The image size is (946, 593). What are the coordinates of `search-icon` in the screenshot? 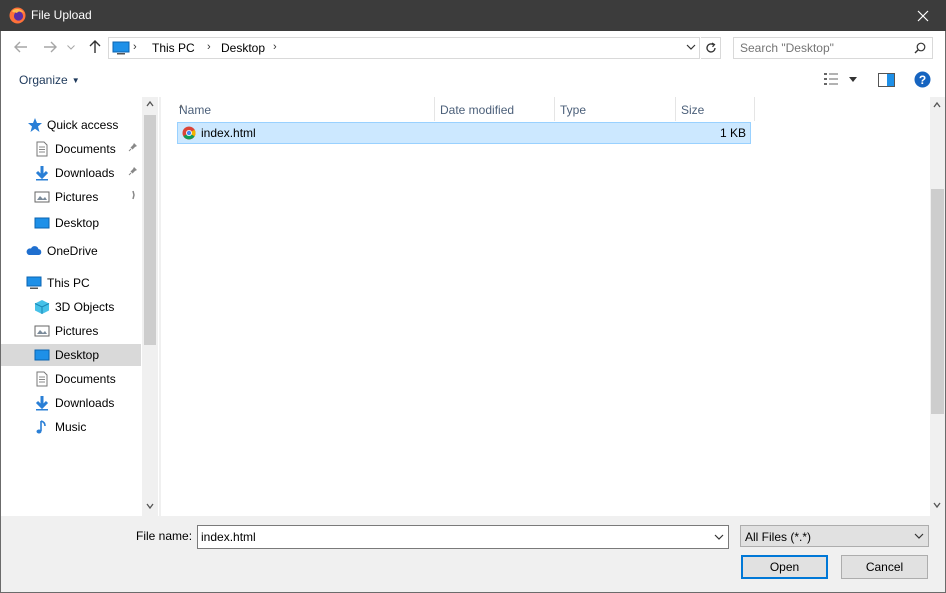 It's located at (920, 48).